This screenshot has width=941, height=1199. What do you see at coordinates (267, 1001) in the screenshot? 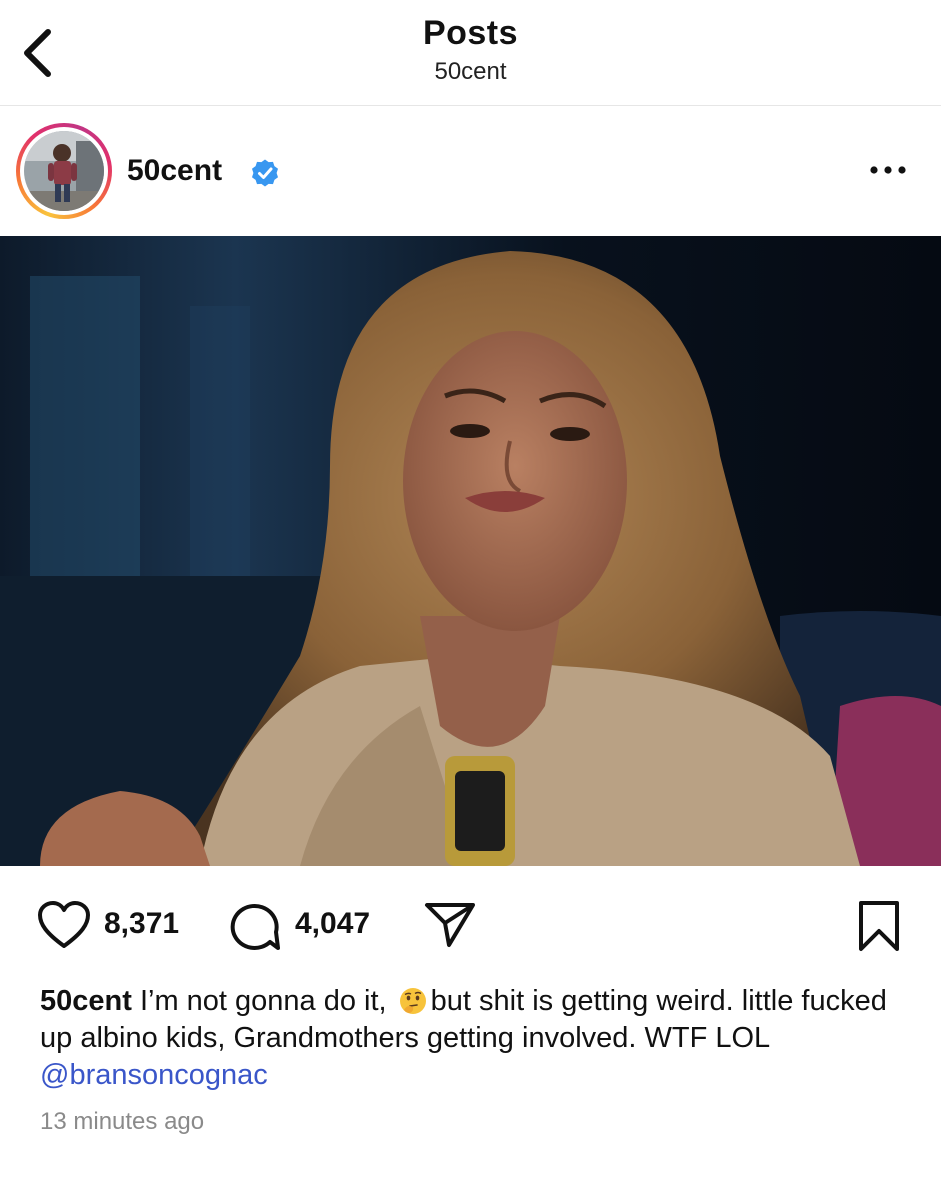
I see `caption-text-part-1: I’m not gonna do it,` at bounding box center [267, 1001].